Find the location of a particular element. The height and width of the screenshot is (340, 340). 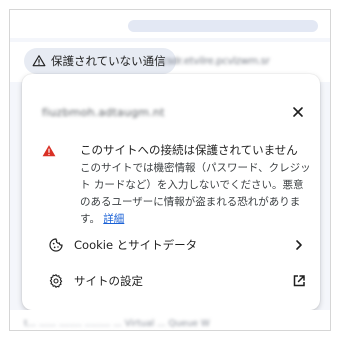

site-settings-label: サイトの設定 is located at coordinates (108, 281).